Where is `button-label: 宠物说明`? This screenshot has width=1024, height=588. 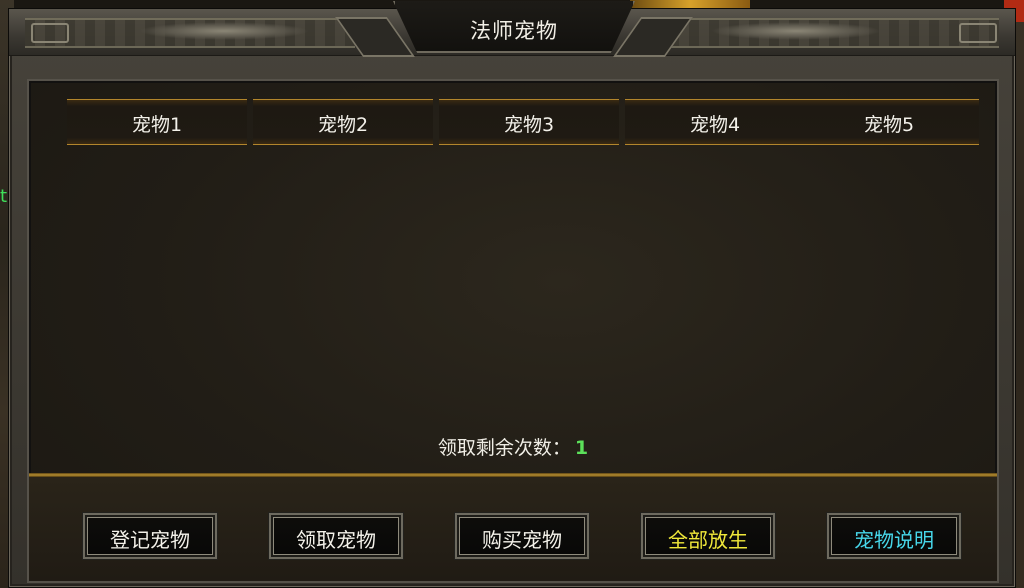
button-label: 宠物说明 is located at coordinates (894, 540).